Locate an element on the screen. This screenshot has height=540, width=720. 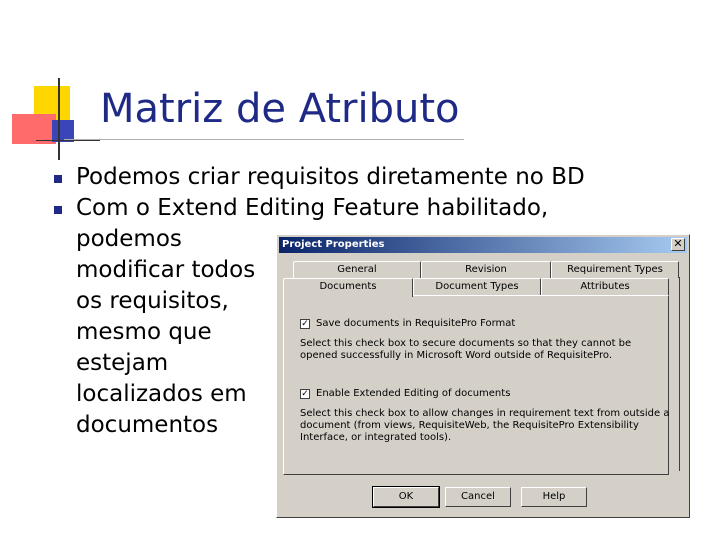
tab-attributes: Attributes is located at coordinates (605, 286).